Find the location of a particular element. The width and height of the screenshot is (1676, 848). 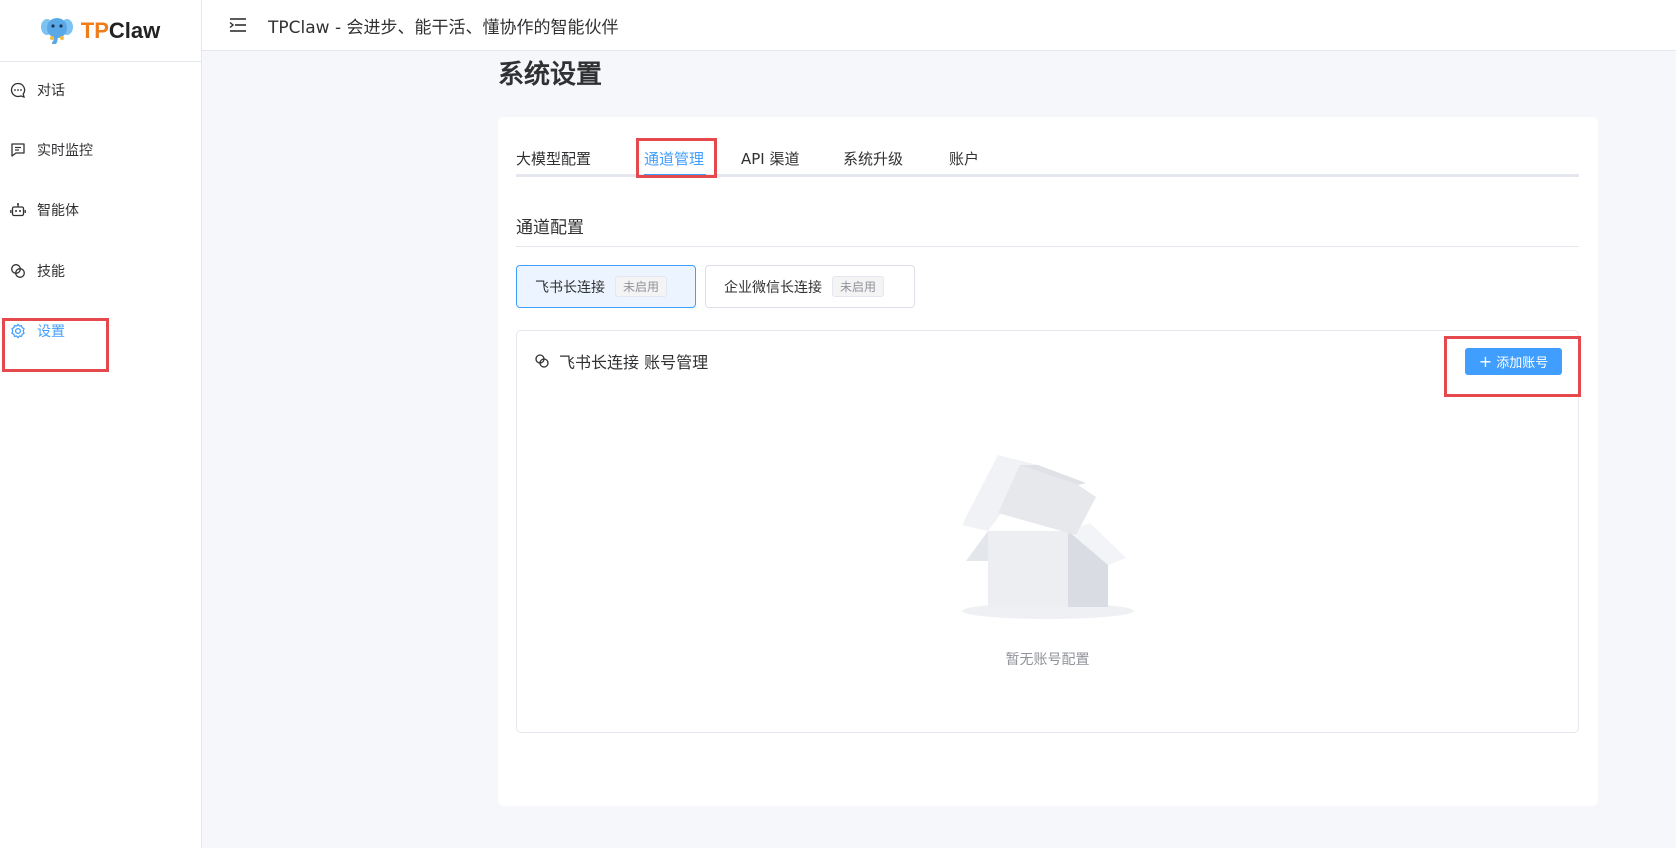

sidebar-item-label: 对话 is located at coordinates (51, 91).